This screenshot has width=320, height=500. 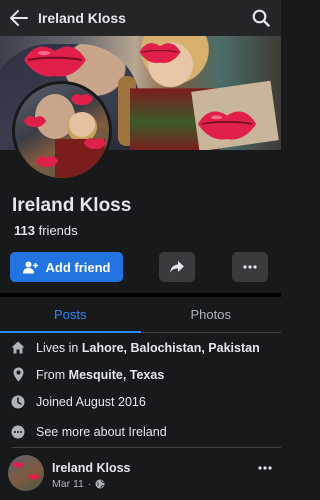 What do you see at coordinates (18, 402) in the screenshot?
I see `clock-icon` at bounding box center [18, 402].